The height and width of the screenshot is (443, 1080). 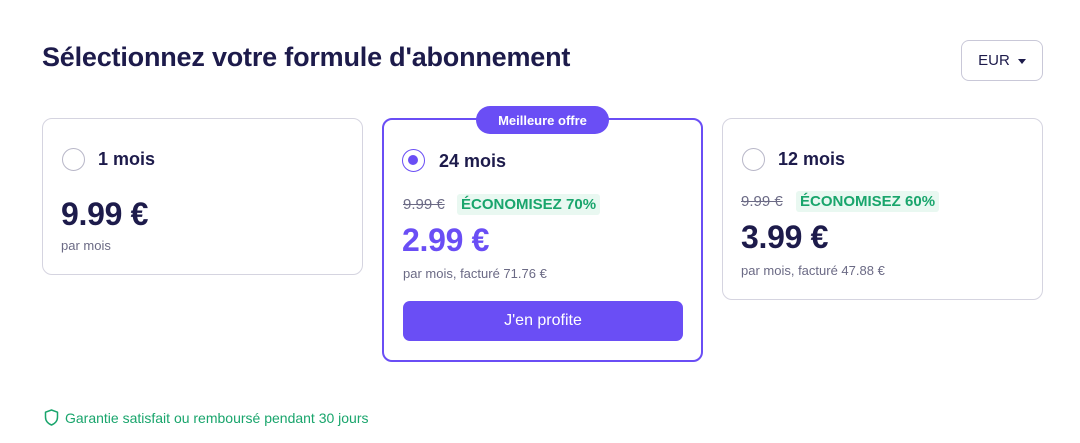 I want to click on plan-subtext: par mois, facturé 47.88 €, so click(x=813, y=270).